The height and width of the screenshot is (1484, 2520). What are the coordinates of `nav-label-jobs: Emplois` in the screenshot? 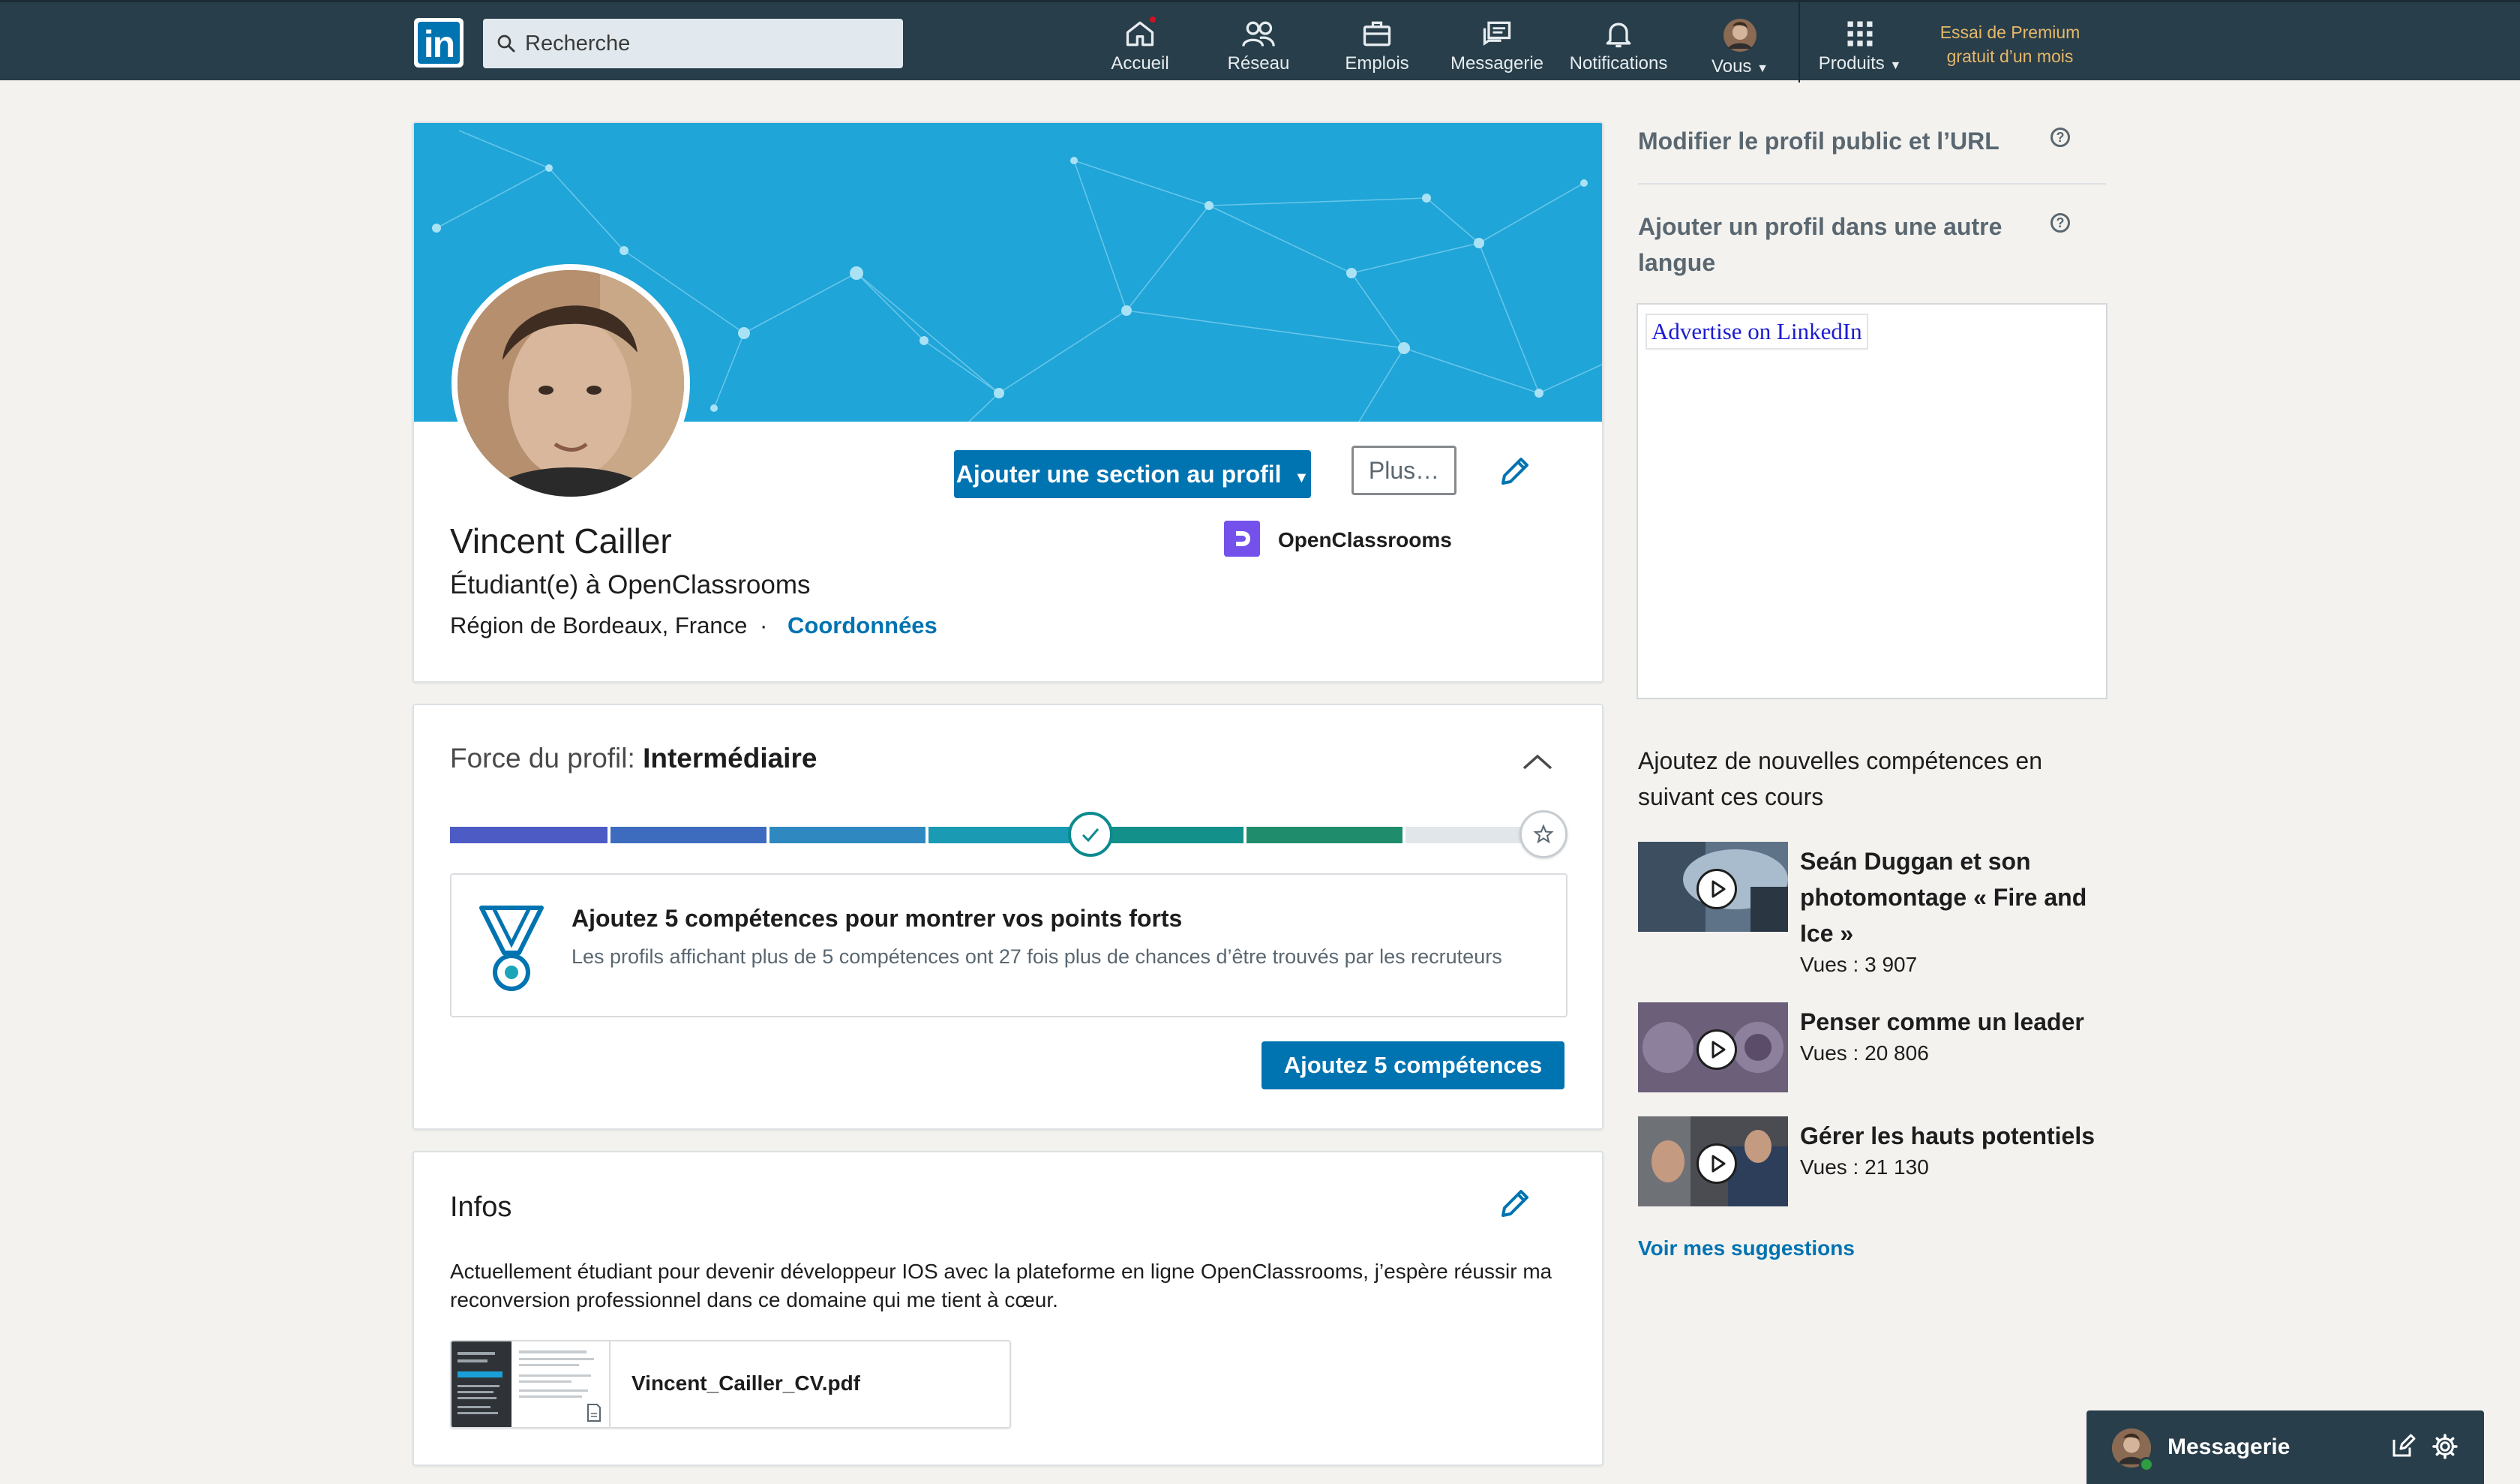 It's located at (1377, 63).